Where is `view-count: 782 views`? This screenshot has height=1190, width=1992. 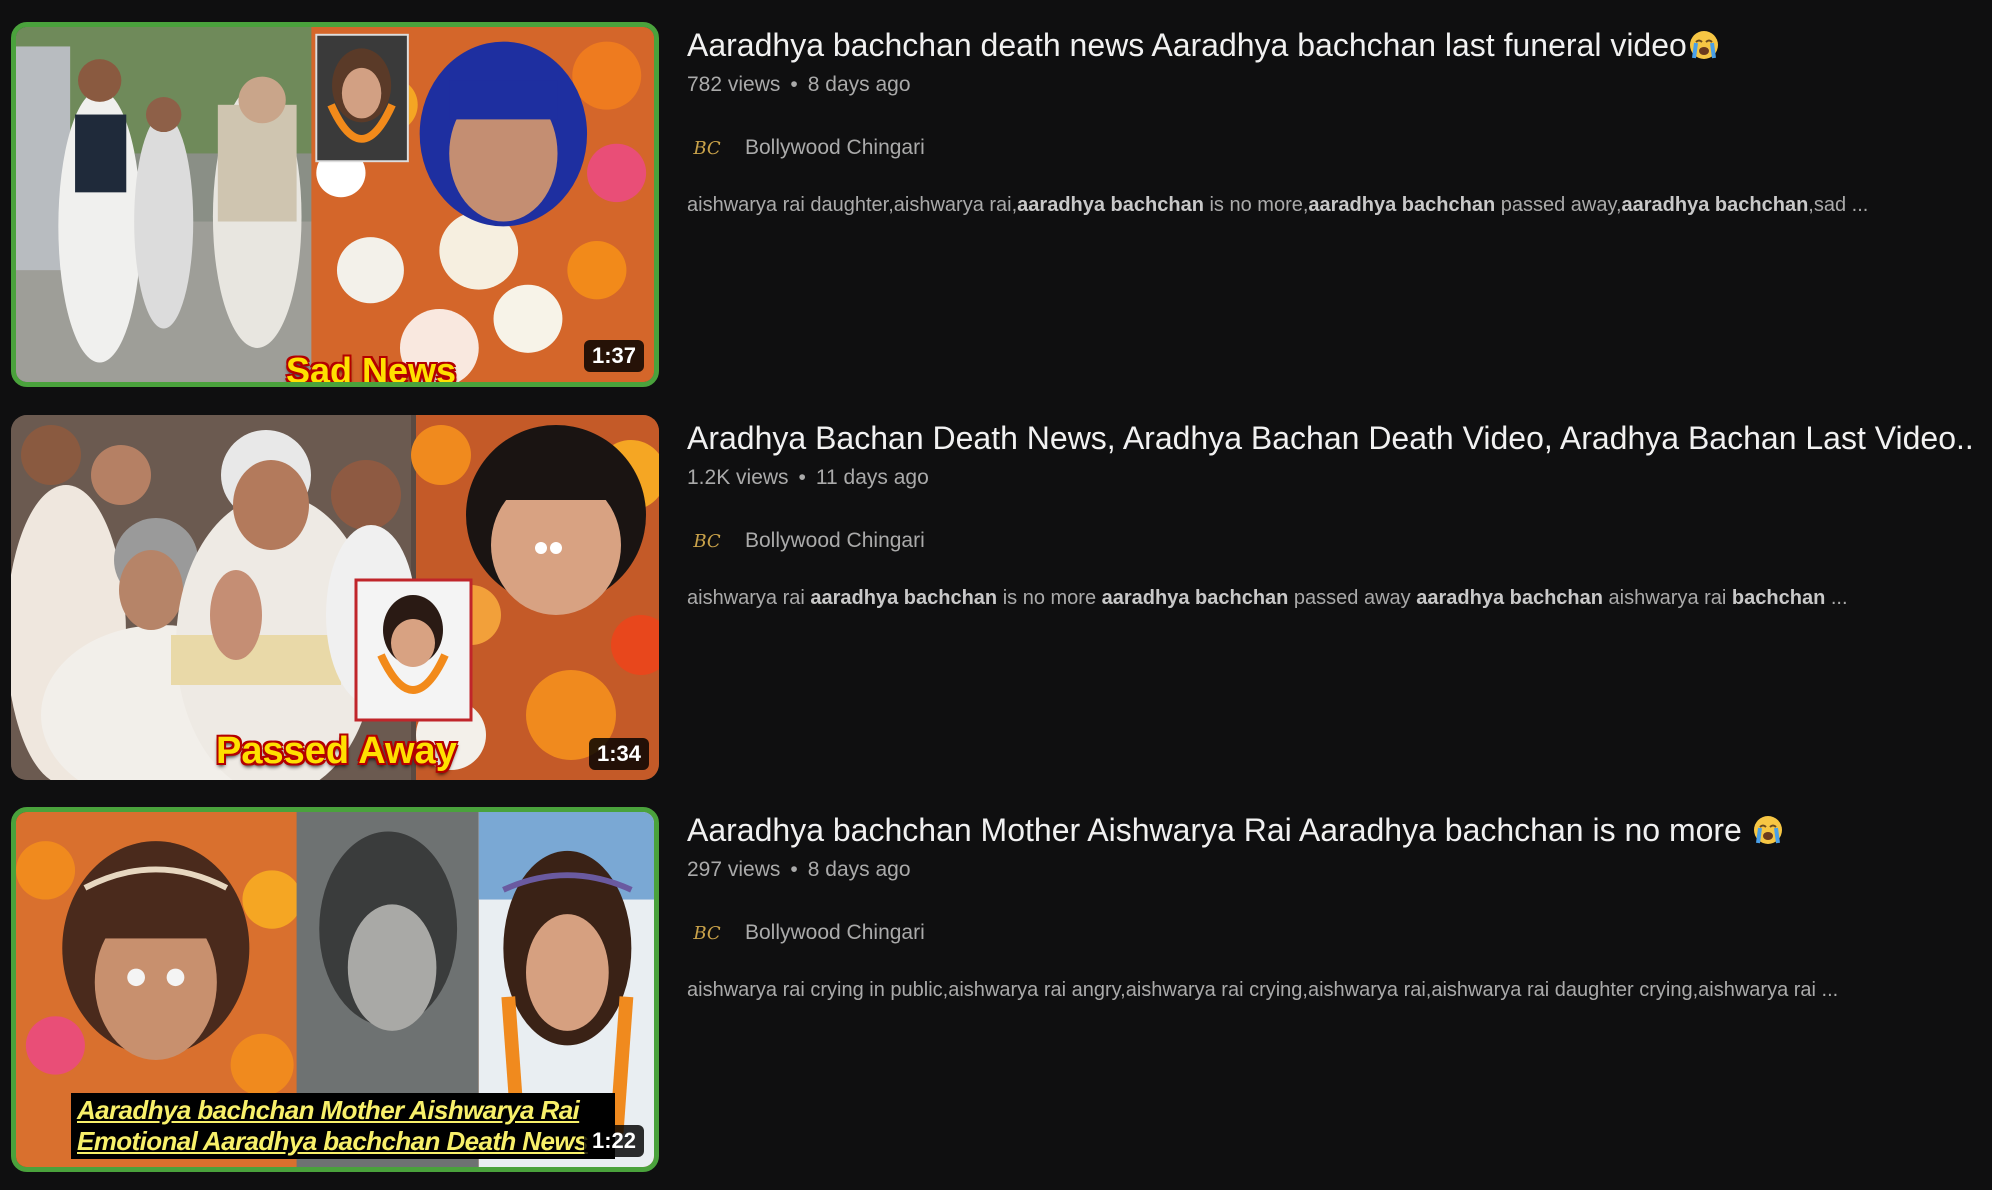
view-count: 782 views is located at coordinates (734, 84).